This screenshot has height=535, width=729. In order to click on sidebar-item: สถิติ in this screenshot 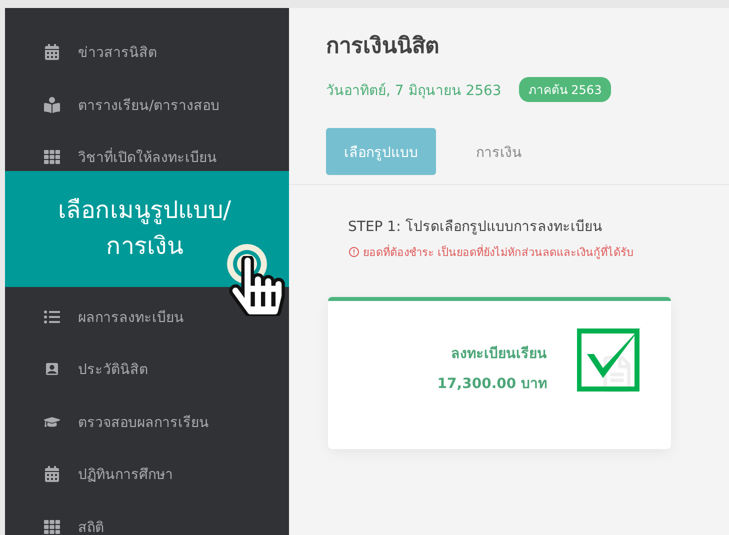, I will do `click(57, 517)`.